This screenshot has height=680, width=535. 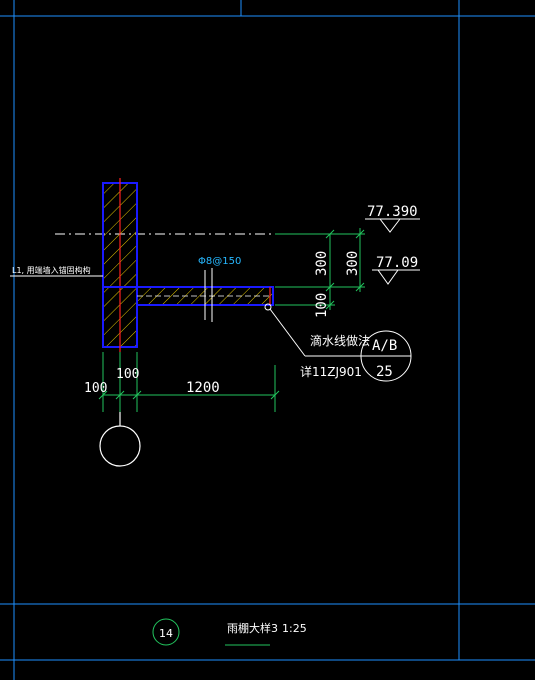 I want to click on detail-ref-label: 详11ZJ901, so click(x=331, y=371).